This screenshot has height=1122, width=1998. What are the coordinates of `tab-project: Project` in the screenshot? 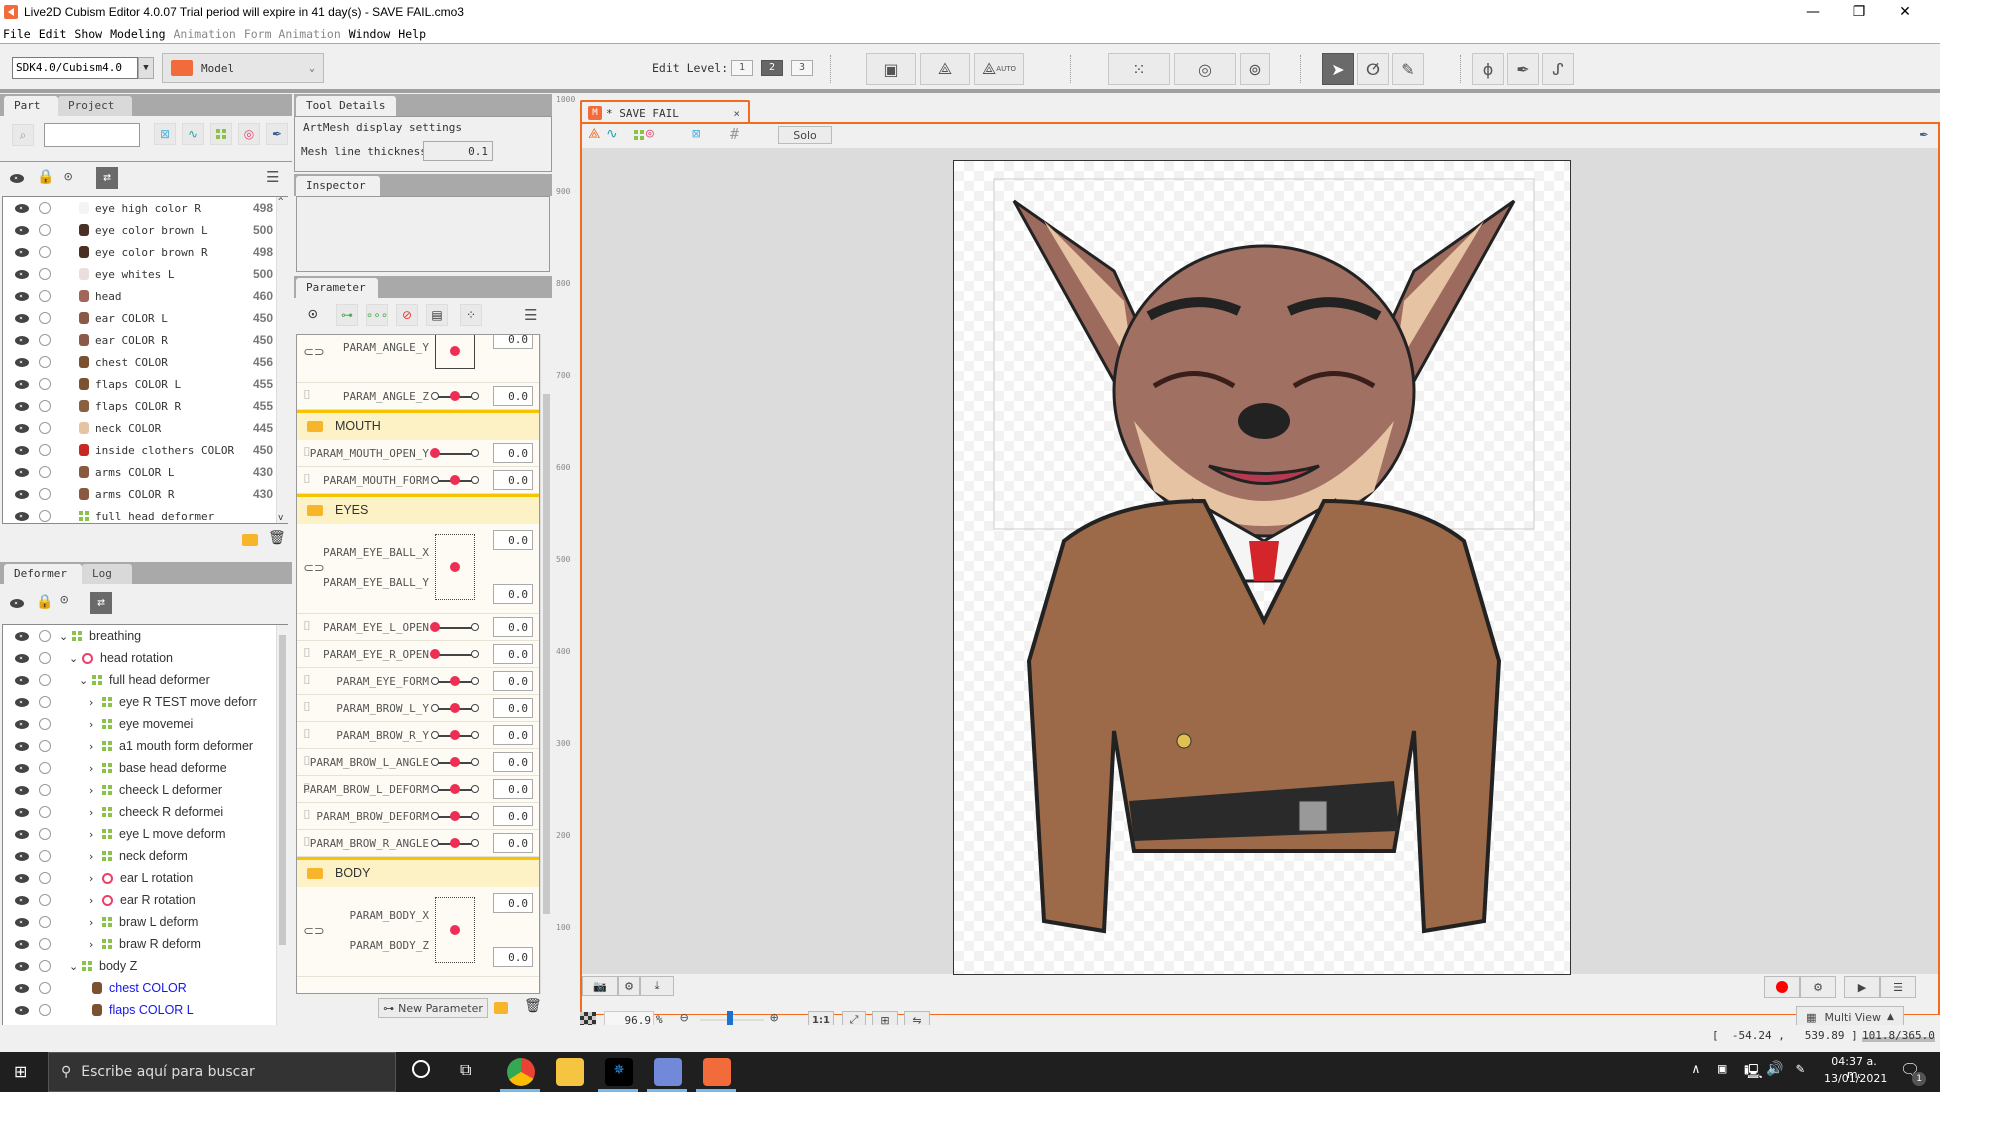 It's located at (95, 106).